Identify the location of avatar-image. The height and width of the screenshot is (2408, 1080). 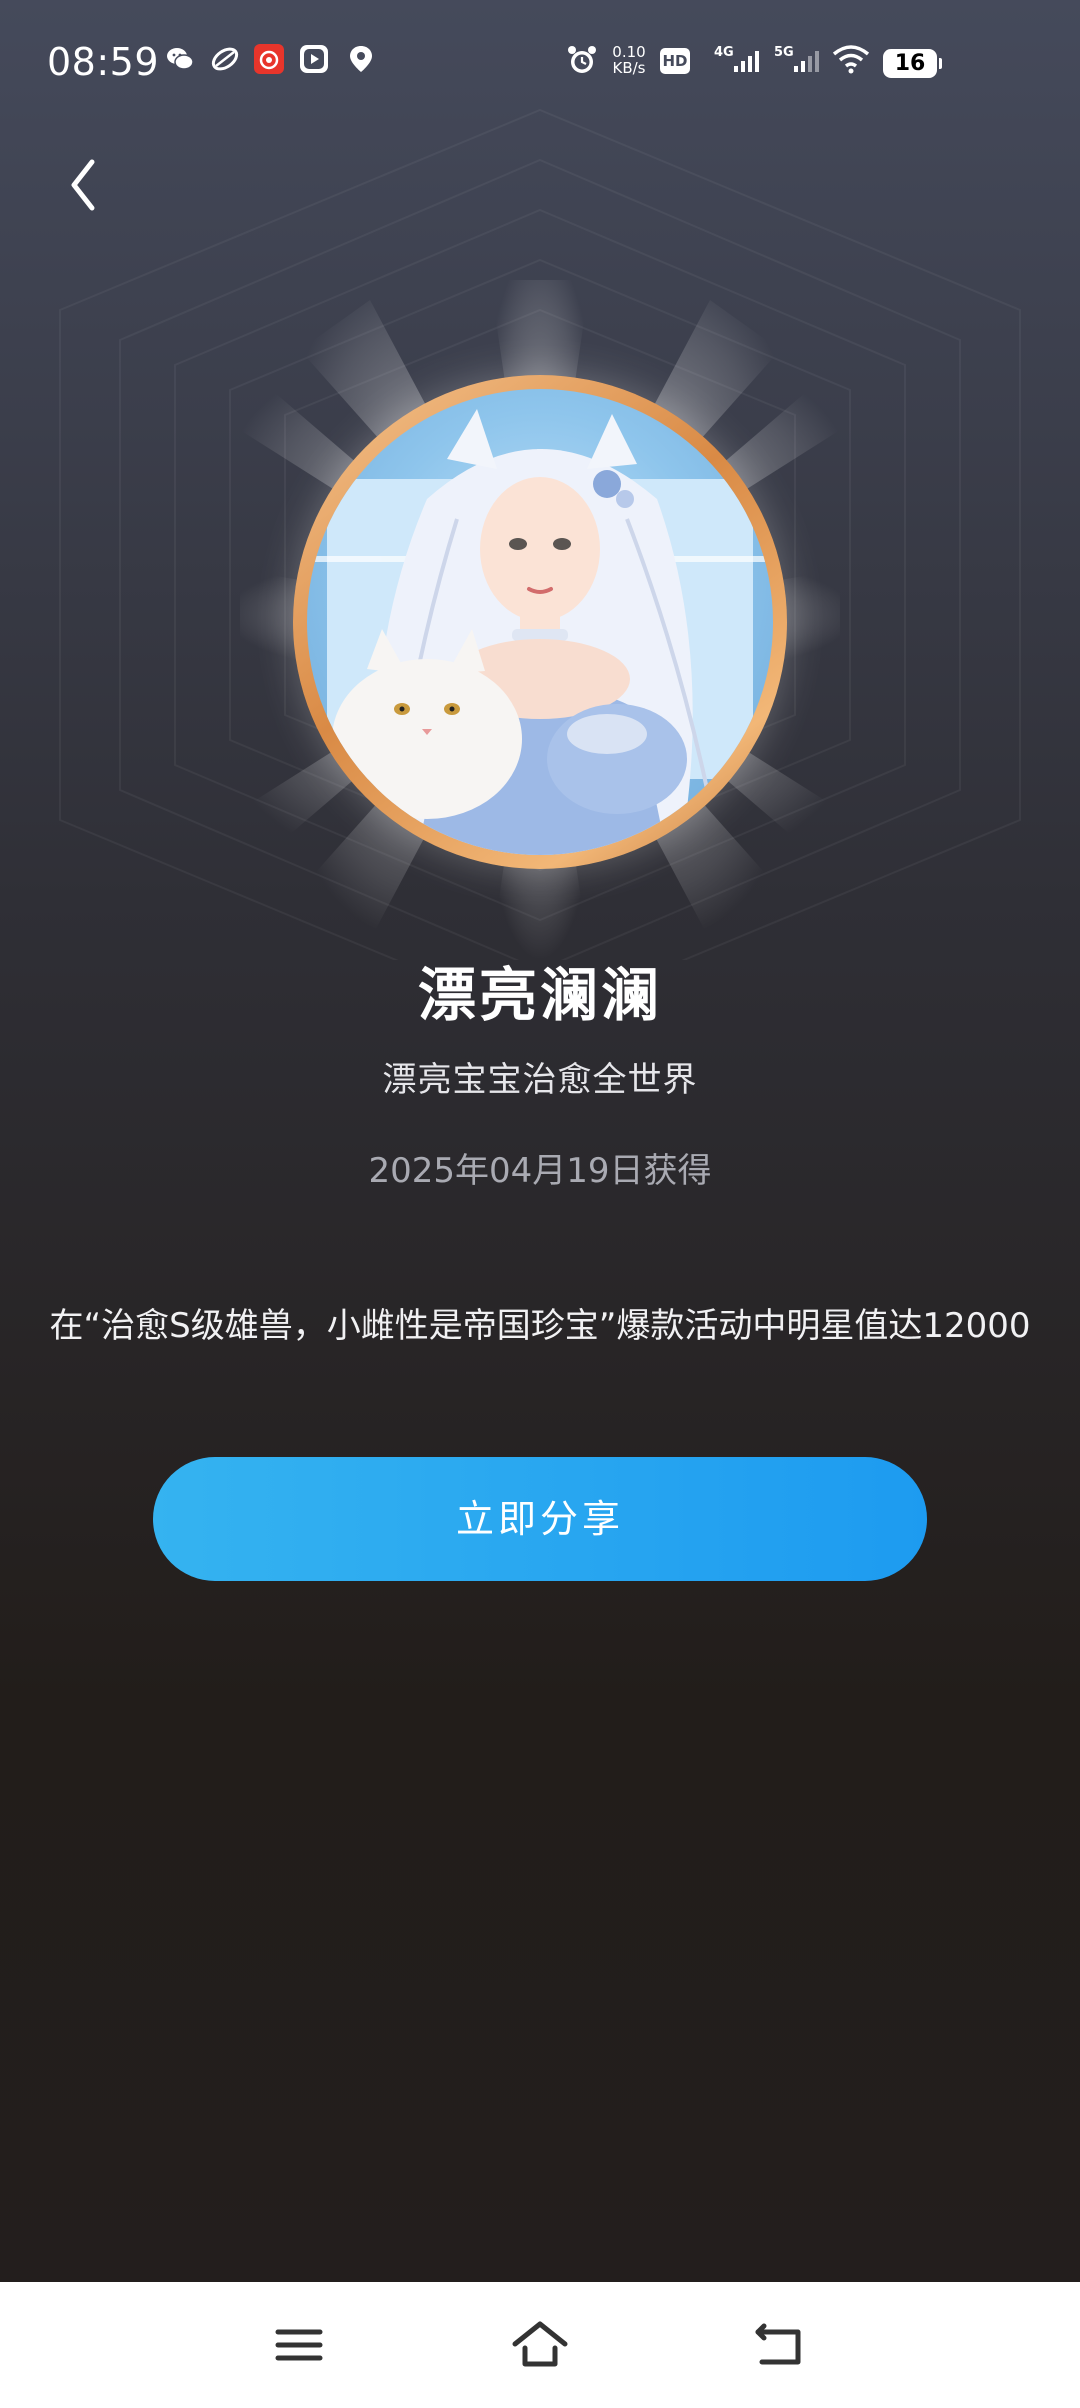
(540, 622).